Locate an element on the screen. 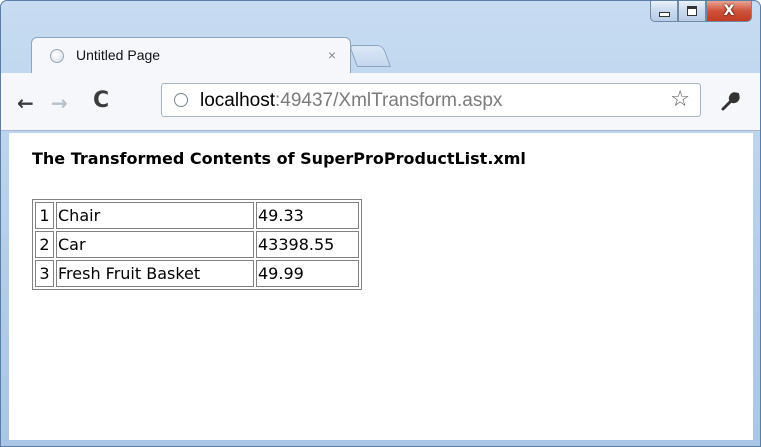 Image resolution: width=761 pixels, height=447 pixels. product-name: Fresh Fruit Basket is located at coordinates (155, 273).